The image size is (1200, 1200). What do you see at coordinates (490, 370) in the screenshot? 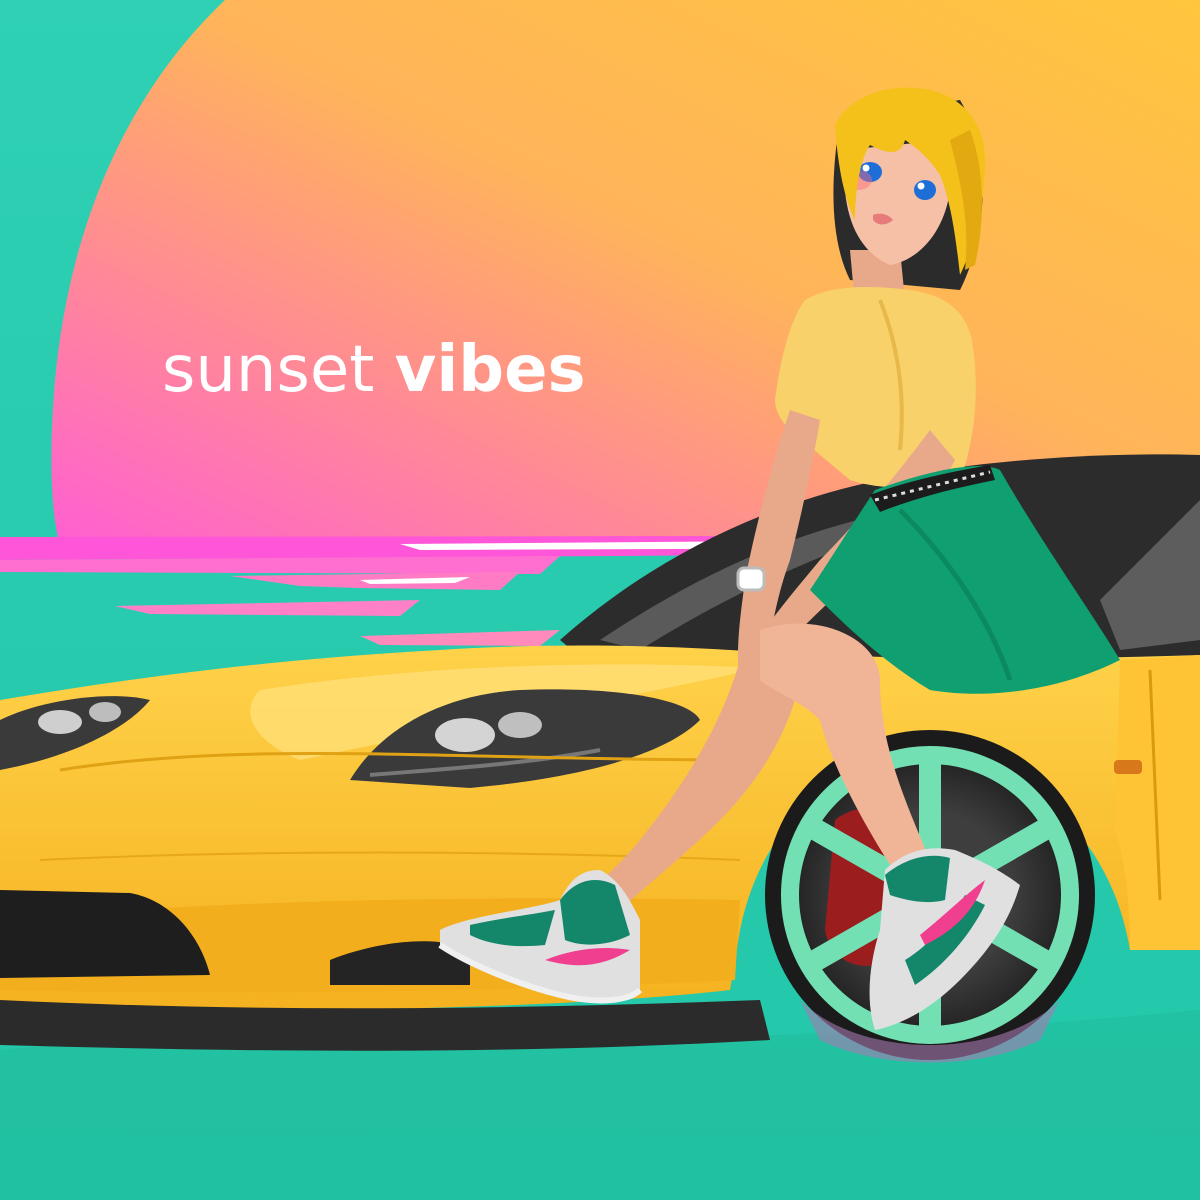
I see `headline-word-bold: vibes` at bounding box center [490, 370].